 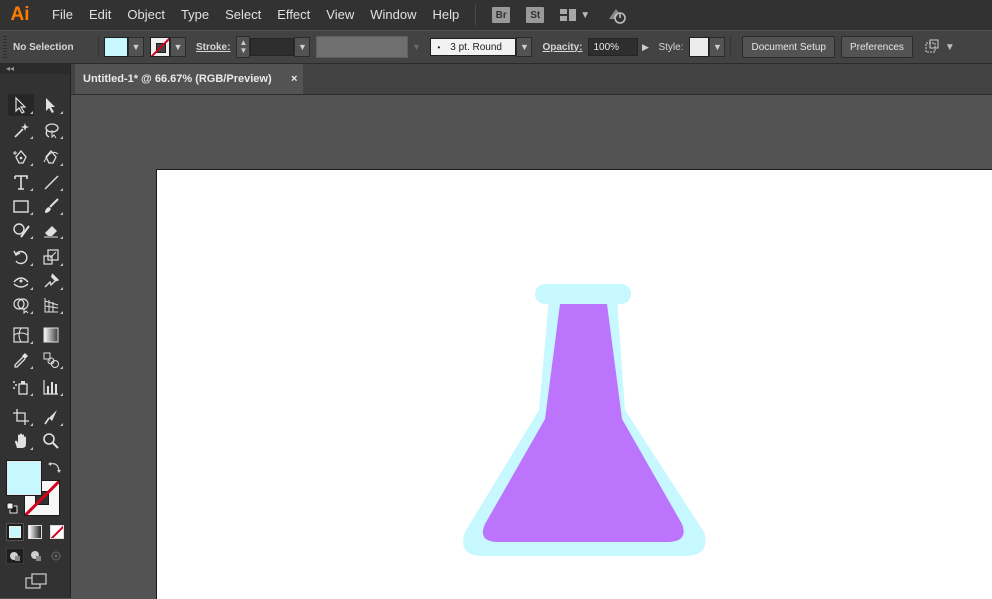 I want to click on blend-tool, so click(x=51, y=360).